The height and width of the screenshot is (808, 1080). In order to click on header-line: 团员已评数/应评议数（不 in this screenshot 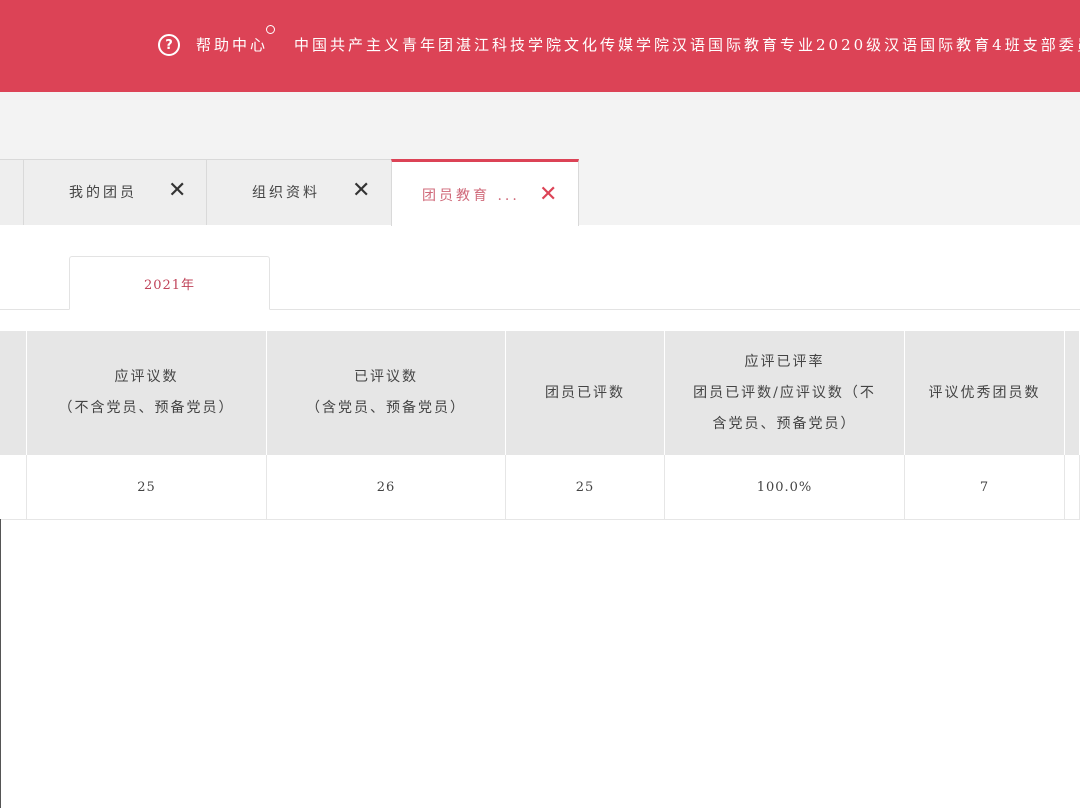, I will do `click(784, 392)`.